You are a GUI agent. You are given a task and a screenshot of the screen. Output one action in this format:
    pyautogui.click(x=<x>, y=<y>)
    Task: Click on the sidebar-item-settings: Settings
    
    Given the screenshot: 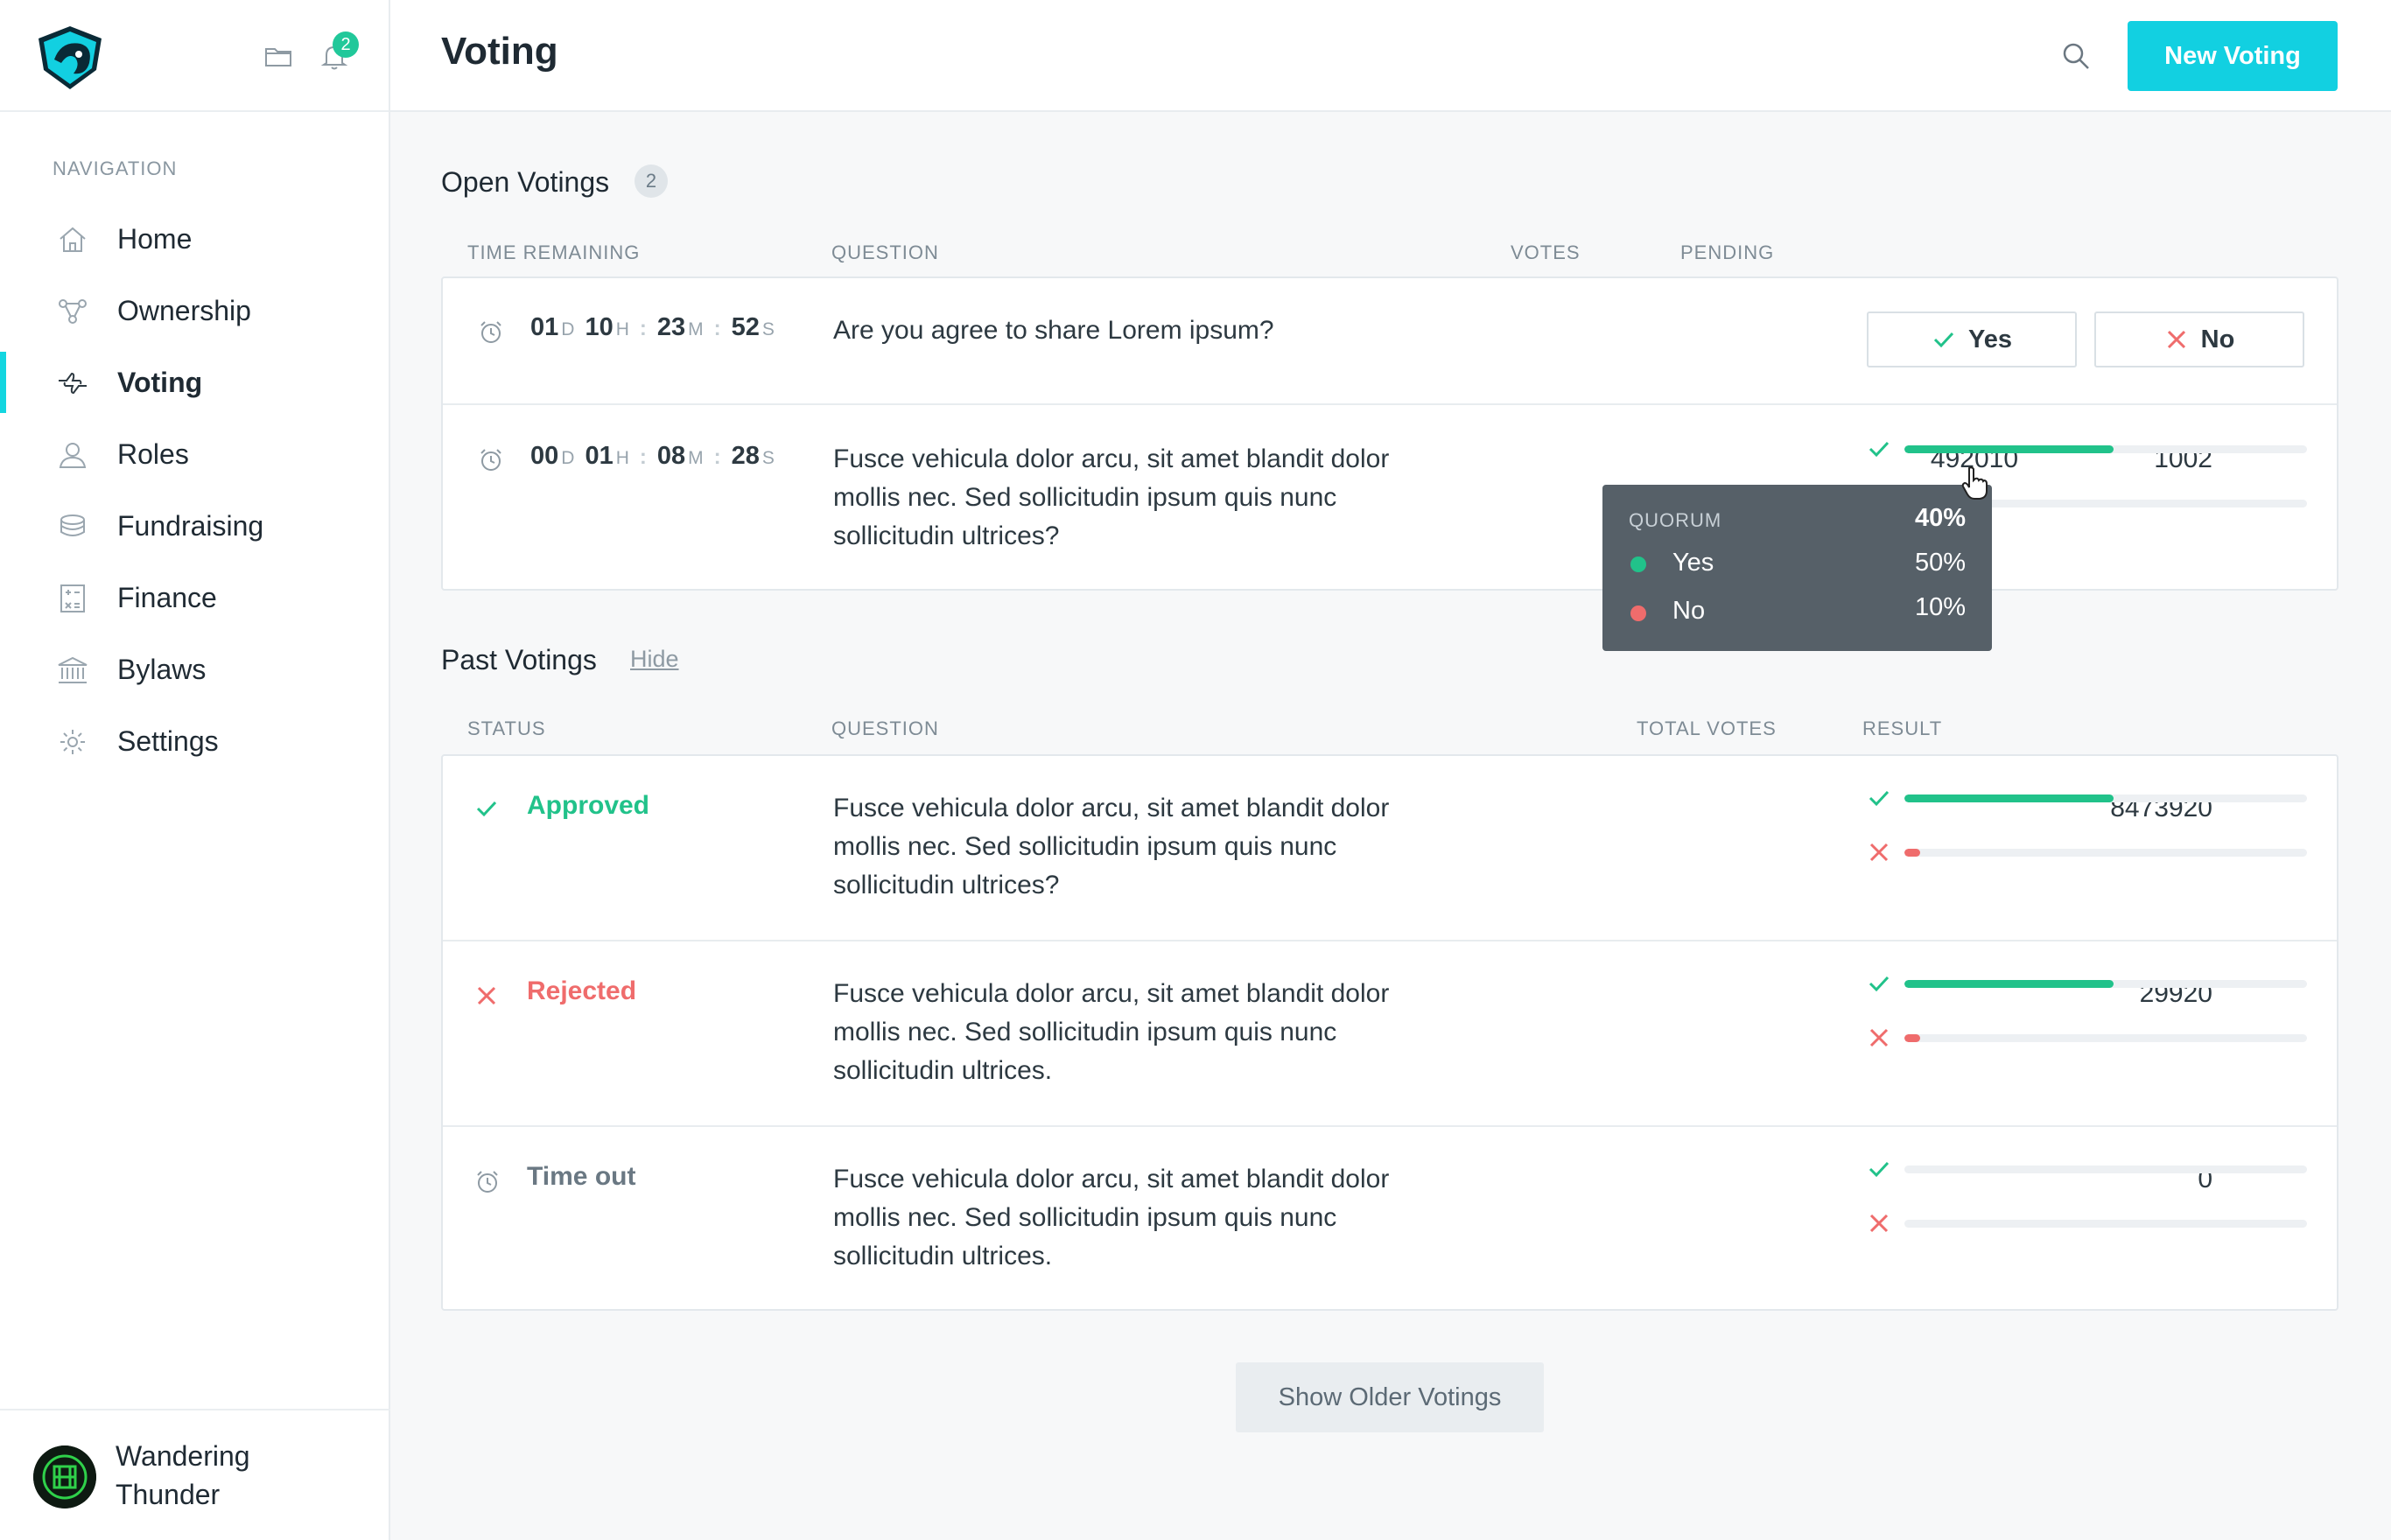 What is the action you would take?
    pyautogui.click(x=195, y=741)
    